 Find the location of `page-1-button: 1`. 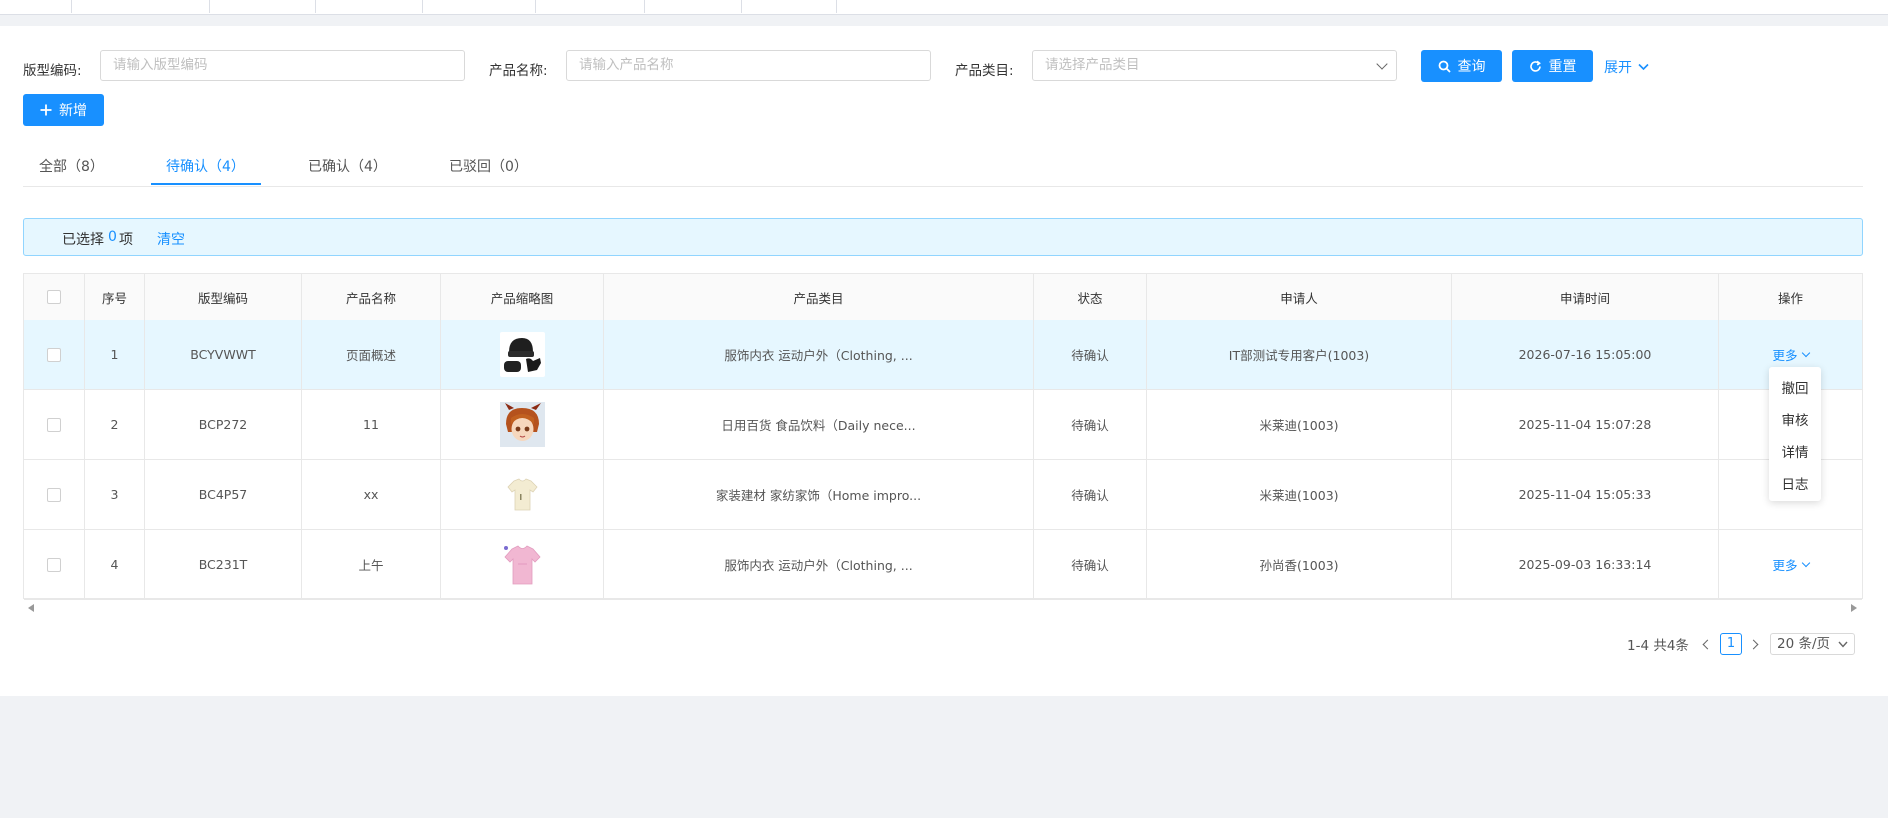

page-1-button: 1 is located at coordinates (1731, 644).